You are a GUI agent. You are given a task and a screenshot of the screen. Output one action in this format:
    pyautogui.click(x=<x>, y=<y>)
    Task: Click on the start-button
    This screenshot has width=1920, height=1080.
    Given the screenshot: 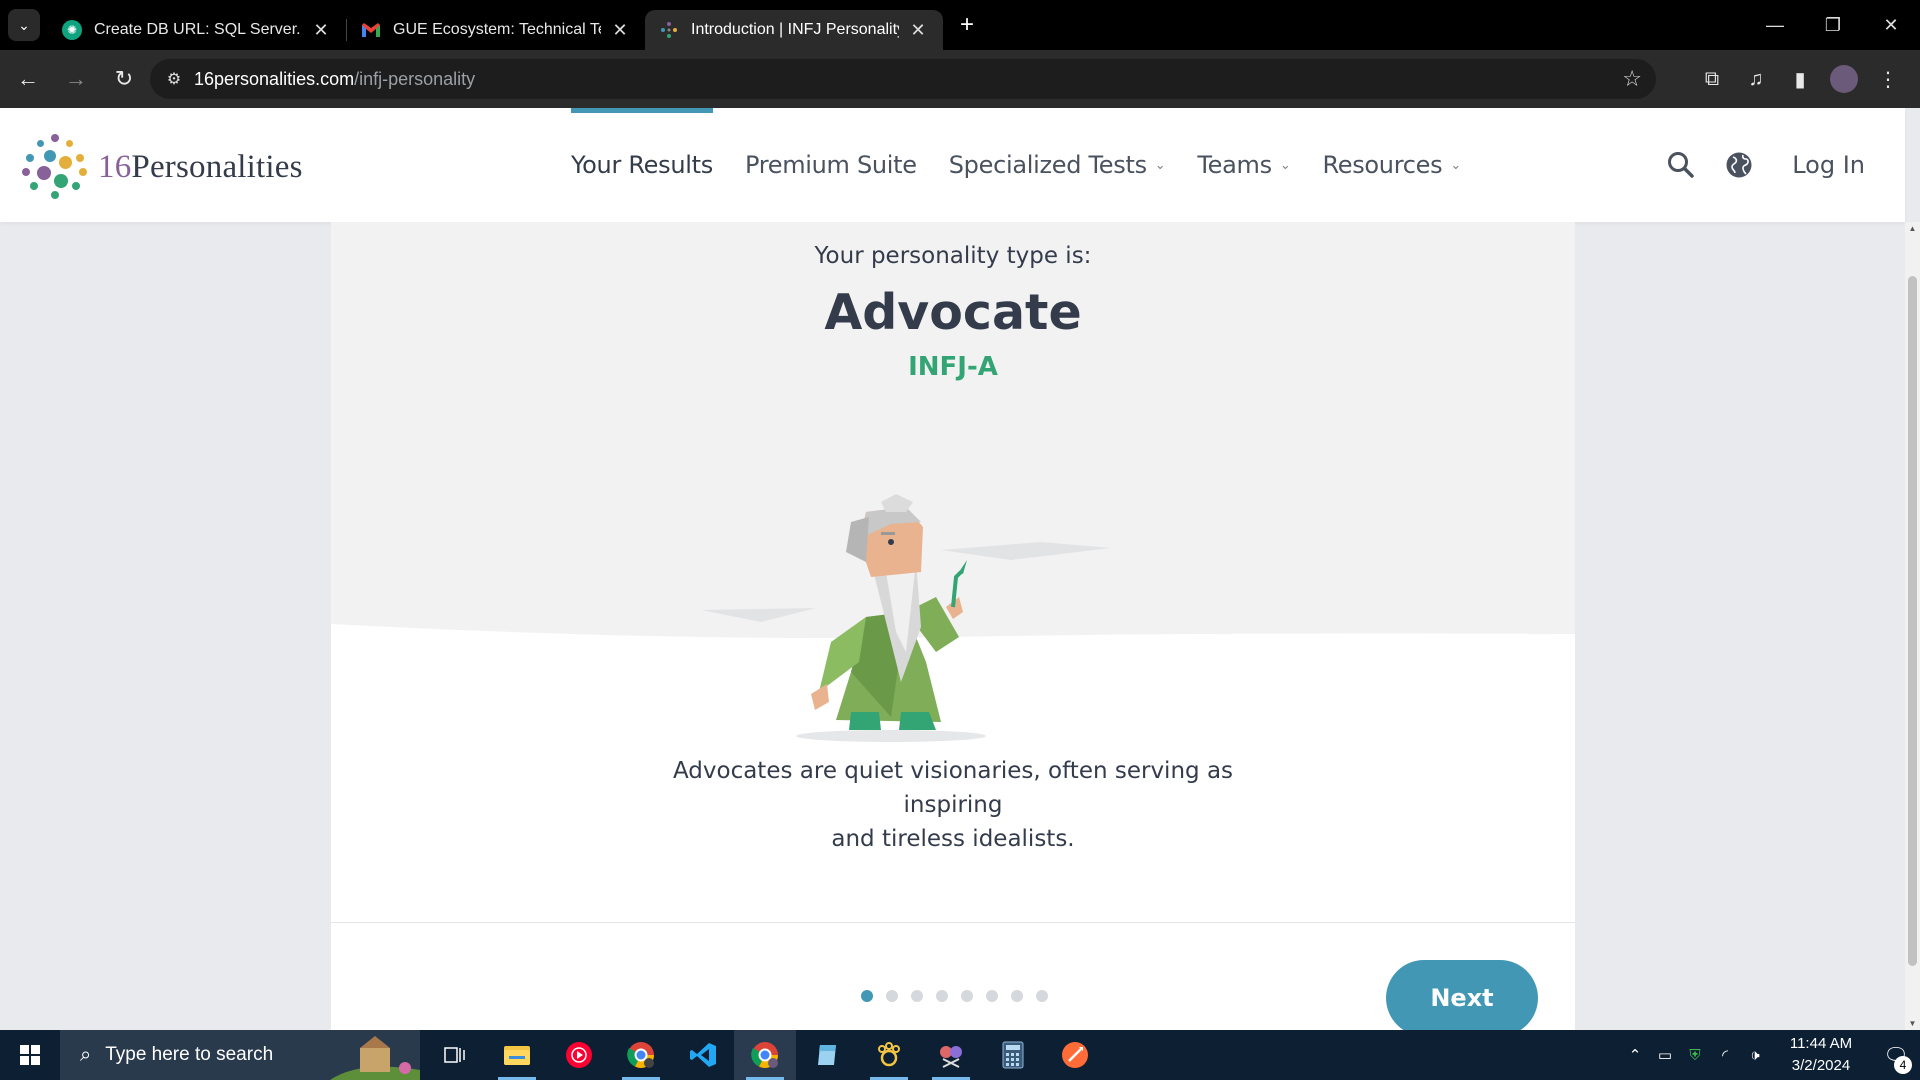 What is the action you would take?
    pyautogui.click(x=30, y=1055)
    